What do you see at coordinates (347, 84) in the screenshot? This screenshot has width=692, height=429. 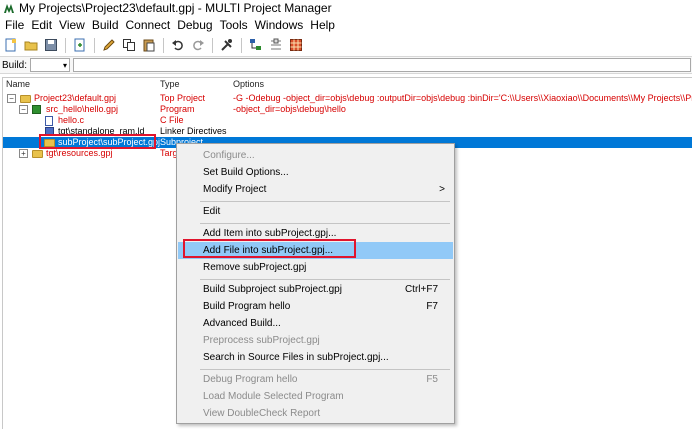 I see `column-headers: Name Type Options` at bounding box center [347, 84].